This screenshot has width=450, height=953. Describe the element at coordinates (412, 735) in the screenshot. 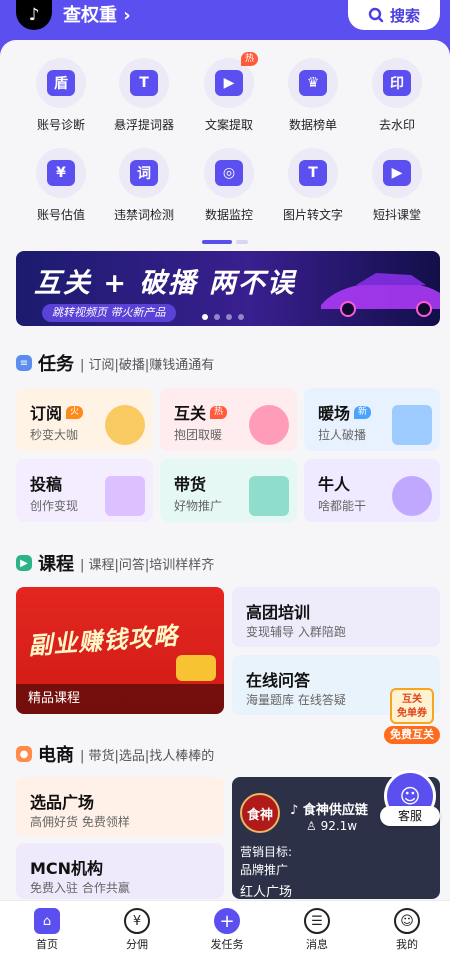

I see `coupon-label: 免费互关` at that location.